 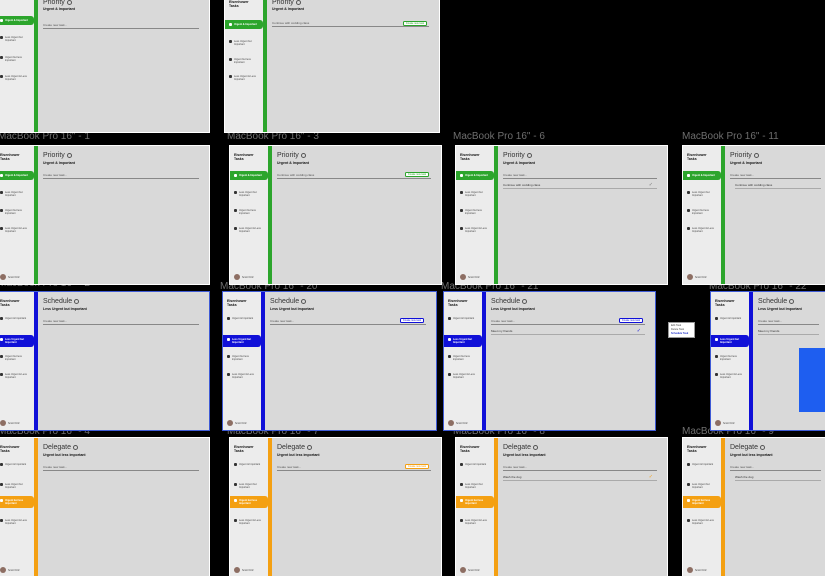 What do you see at coordinates (499, 137) in the screenshot?
I see `frame-label: MacBook Pro 16" - 6` at bounding box center [499, 137].